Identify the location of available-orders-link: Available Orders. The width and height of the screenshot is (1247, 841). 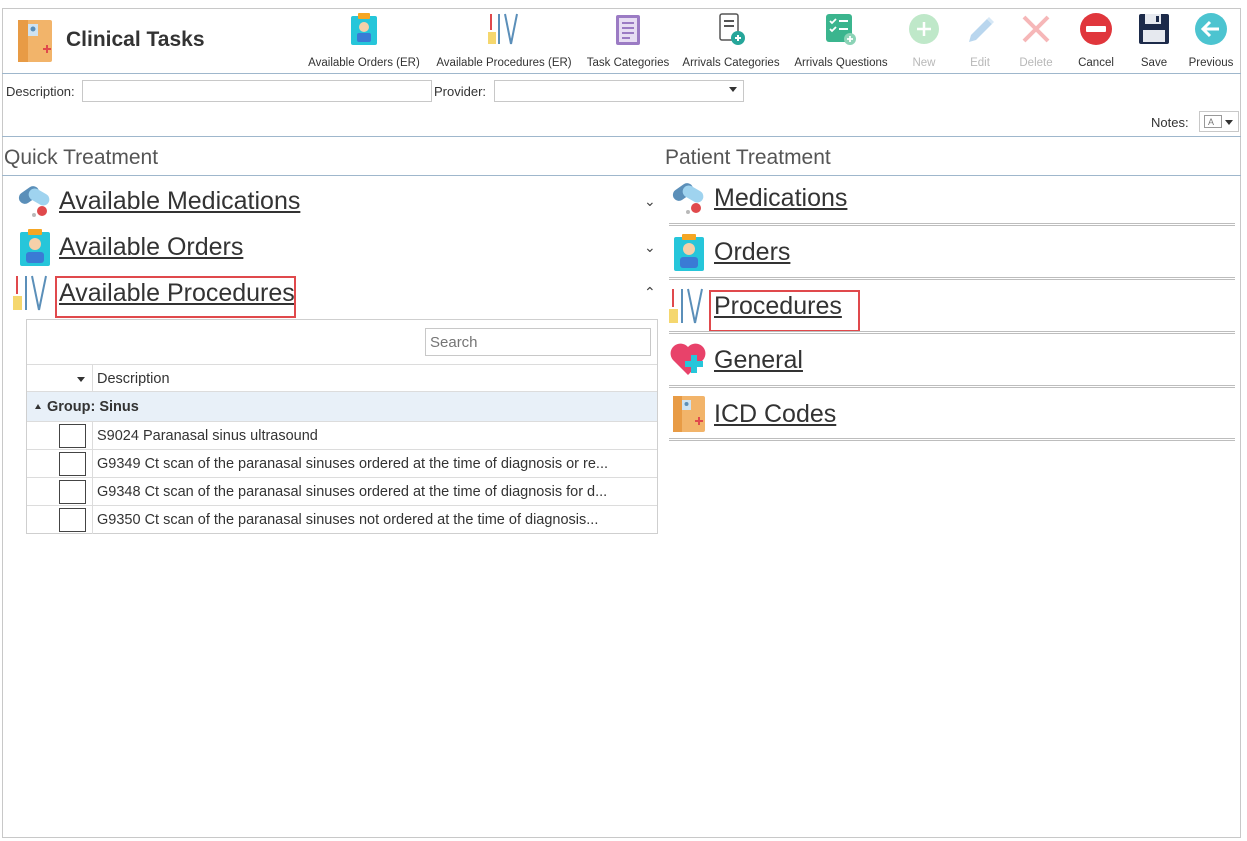
(151, 247).